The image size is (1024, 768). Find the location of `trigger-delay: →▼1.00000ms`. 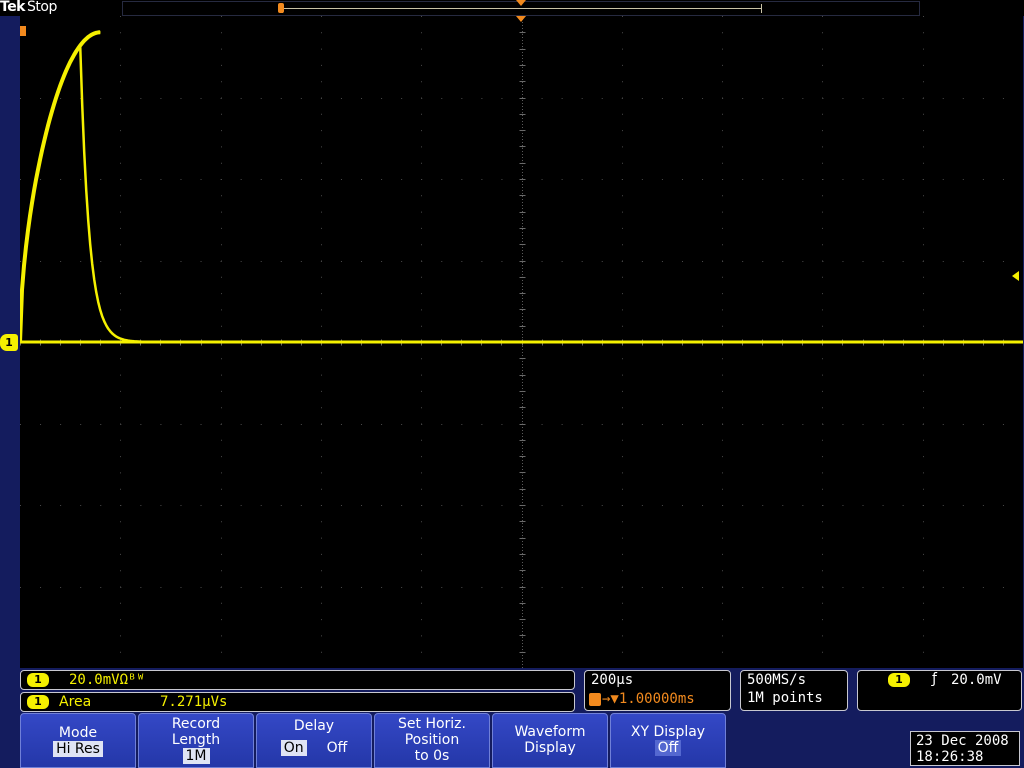

trigger-delay: →▼1.00000ms is located at coordinates (642, 699).